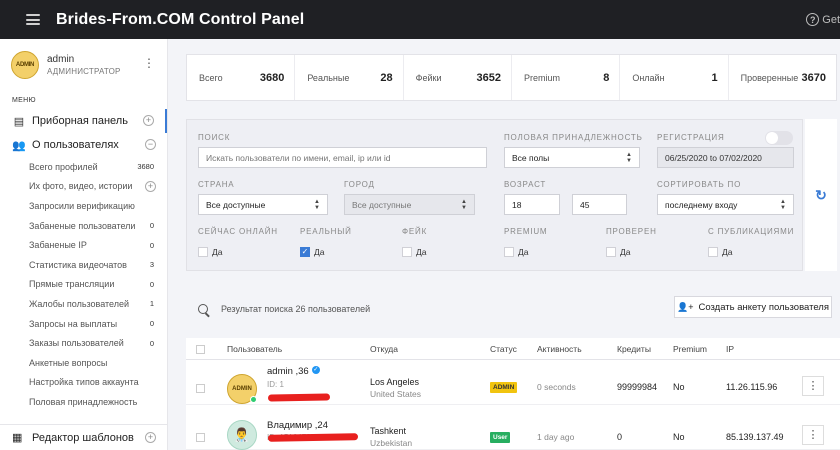 Image resolution: width=840 pixels, height=450 pixels. What do you see at coordinates (725, 157) in the screenshot?
I see `registration-date-range: 06/25/2020 to 07/02/2020` at bounding box center [725, 157].